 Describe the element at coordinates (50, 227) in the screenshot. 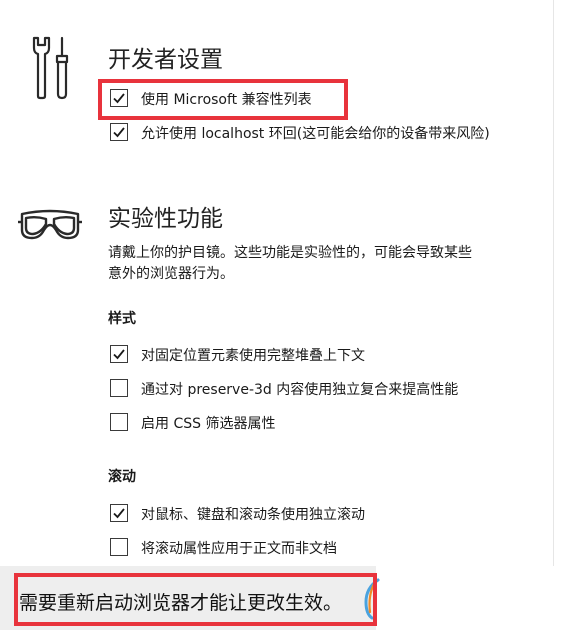

I see `goggles-icon` at that location.